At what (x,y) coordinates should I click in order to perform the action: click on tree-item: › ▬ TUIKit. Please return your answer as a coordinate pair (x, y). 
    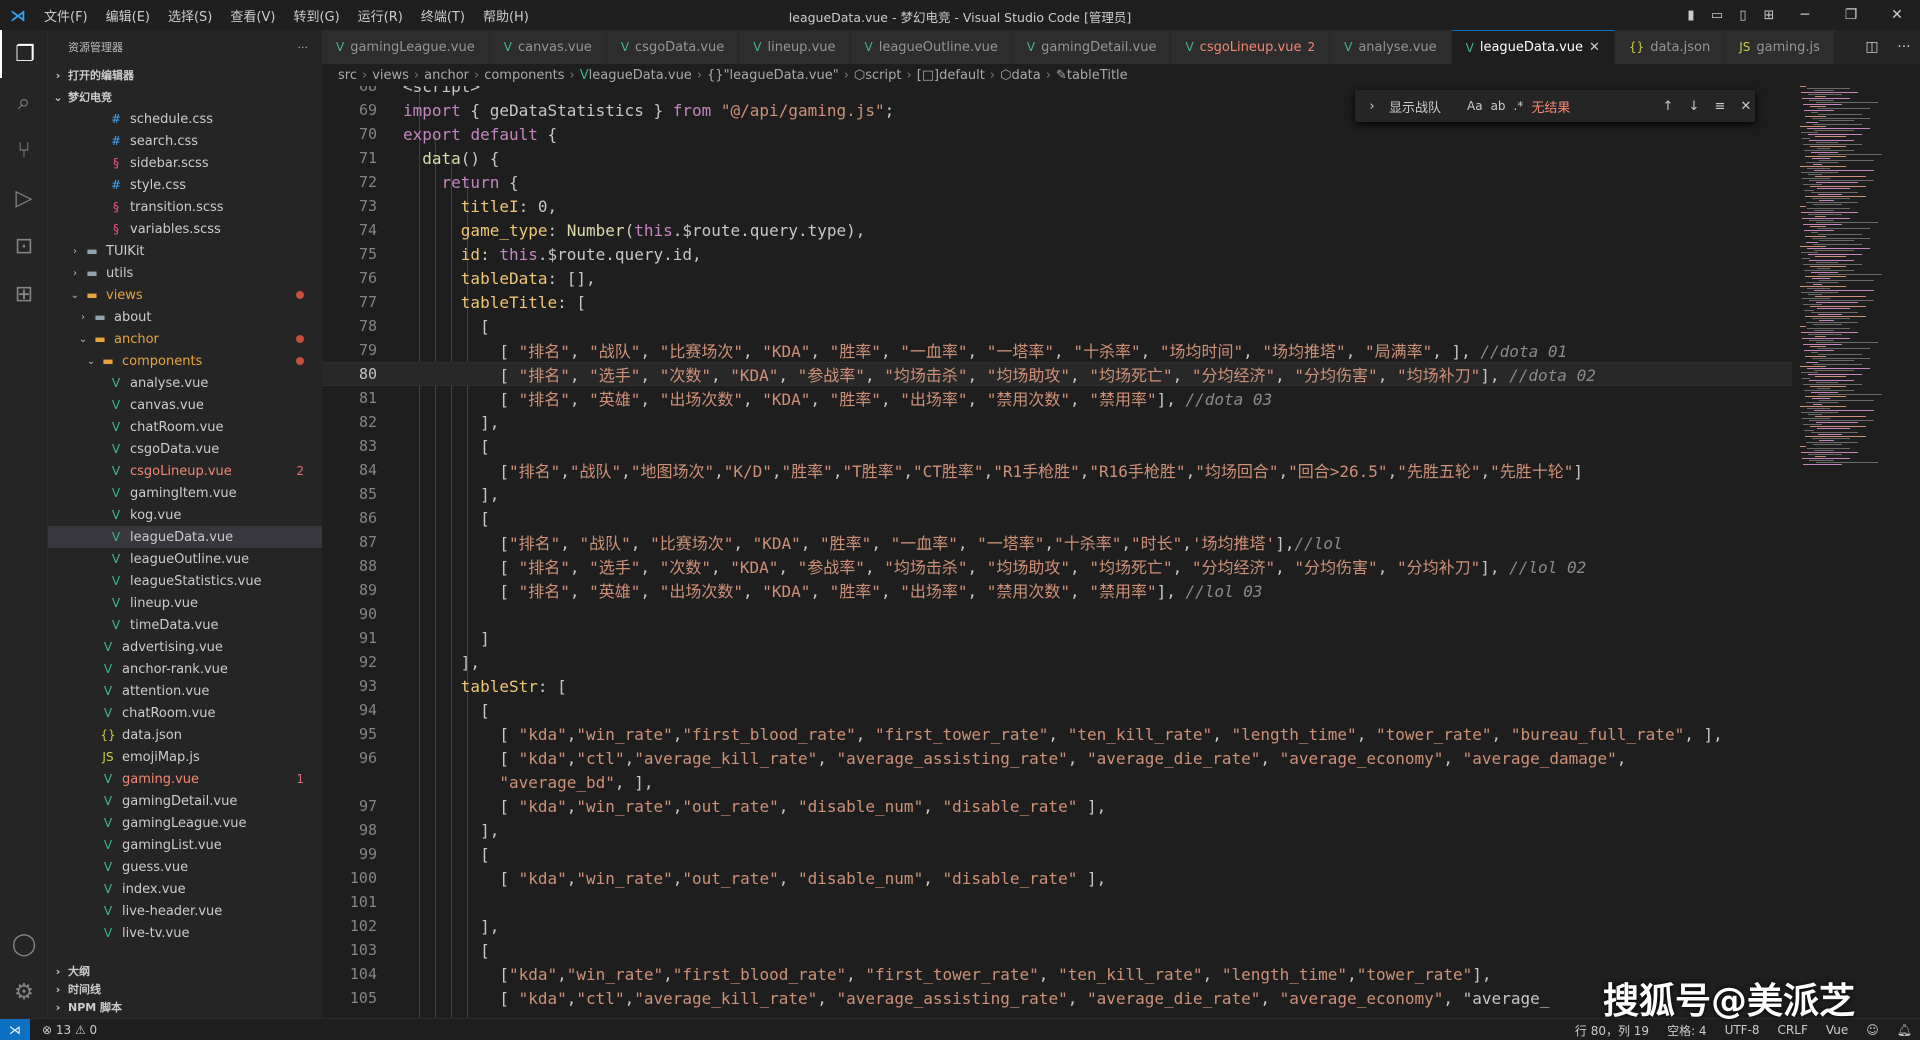
    Looking at the image, I should click on (185, 251).